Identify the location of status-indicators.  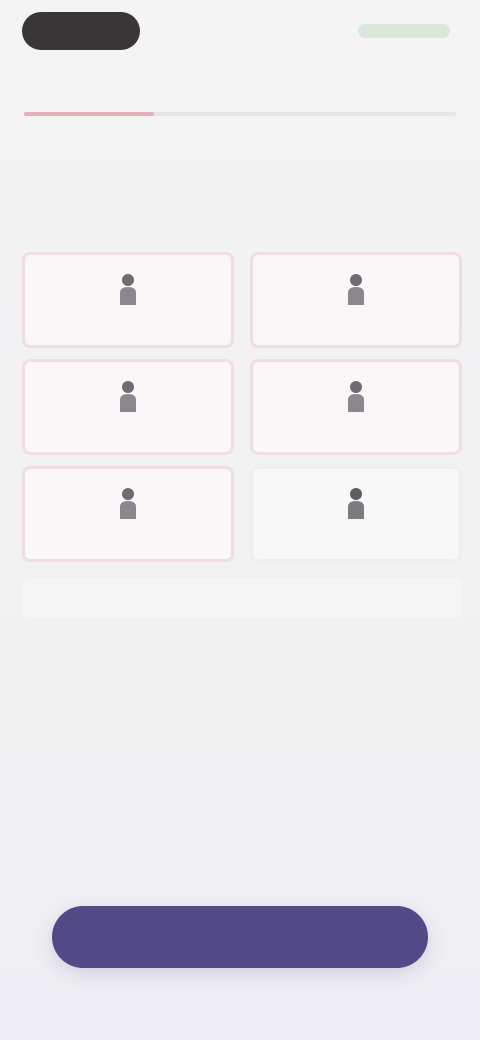
(404, 31).